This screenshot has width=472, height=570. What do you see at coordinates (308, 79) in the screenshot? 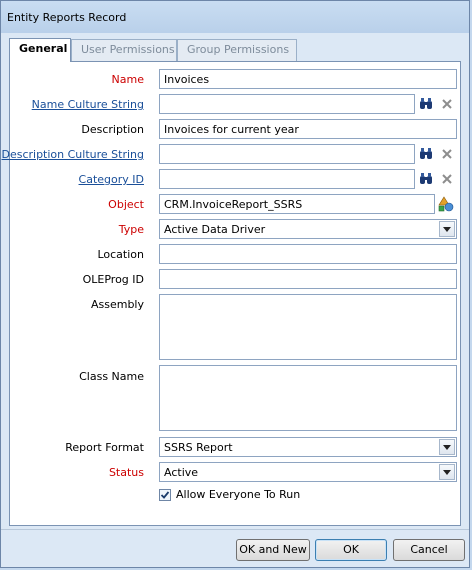
I see `name-input: Invoices` at bounding box center [308, 79].